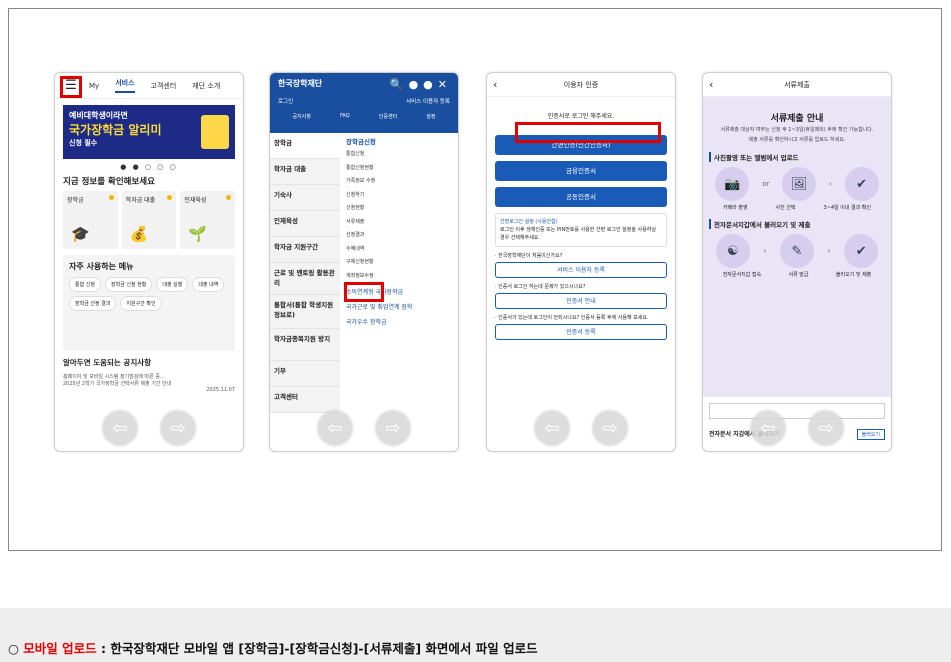 This screenshot has height=662, width=951. I want to click on menu-item: 근로 및 멘토링 활동관리, so click(305, 279).